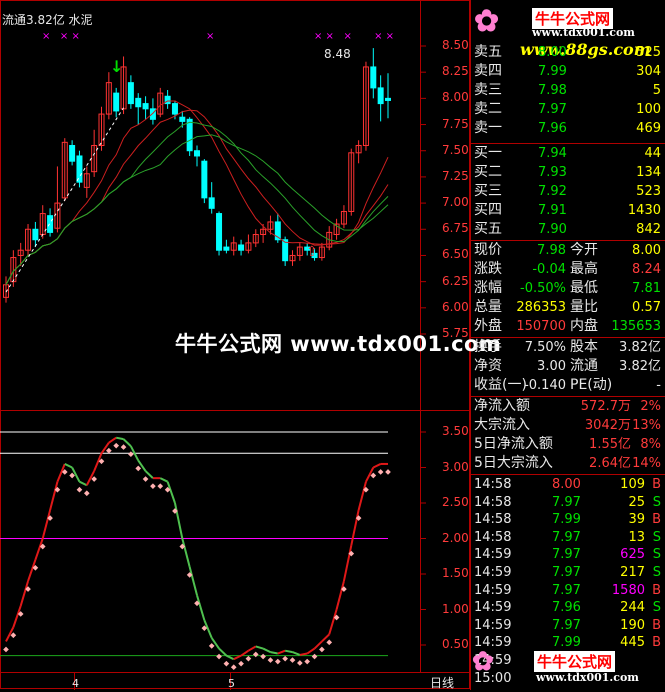 The width and height of the screenshot is (665, 692). What do you see at coordinates (488, 109) in the screenshot?
I see `ask-label: 卖二` at bounding box center [488, 109].